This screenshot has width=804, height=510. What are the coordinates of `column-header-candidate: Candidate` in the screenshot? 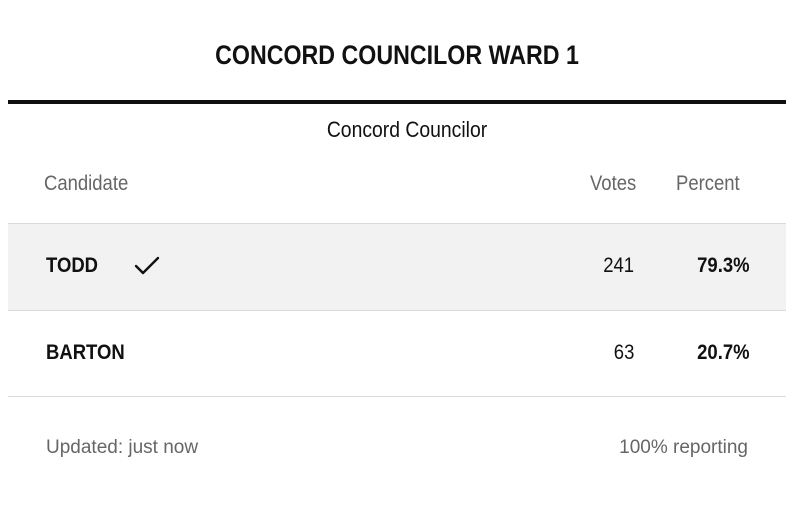 It's located at (86, 183).